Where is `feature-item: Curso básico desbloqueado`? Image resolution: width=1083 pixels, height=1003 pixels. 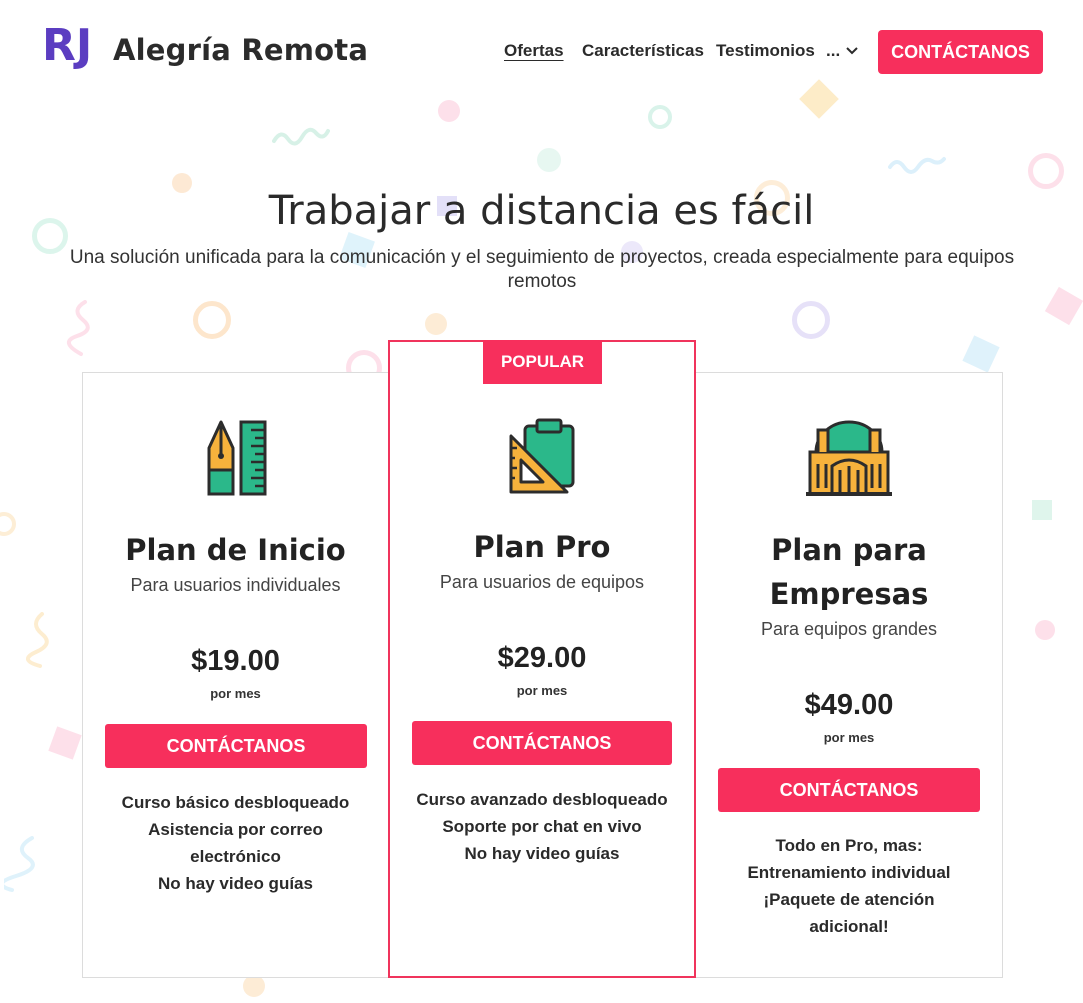 feature-item: Curso básico desbloqueado is located at coordinates (235, 802).